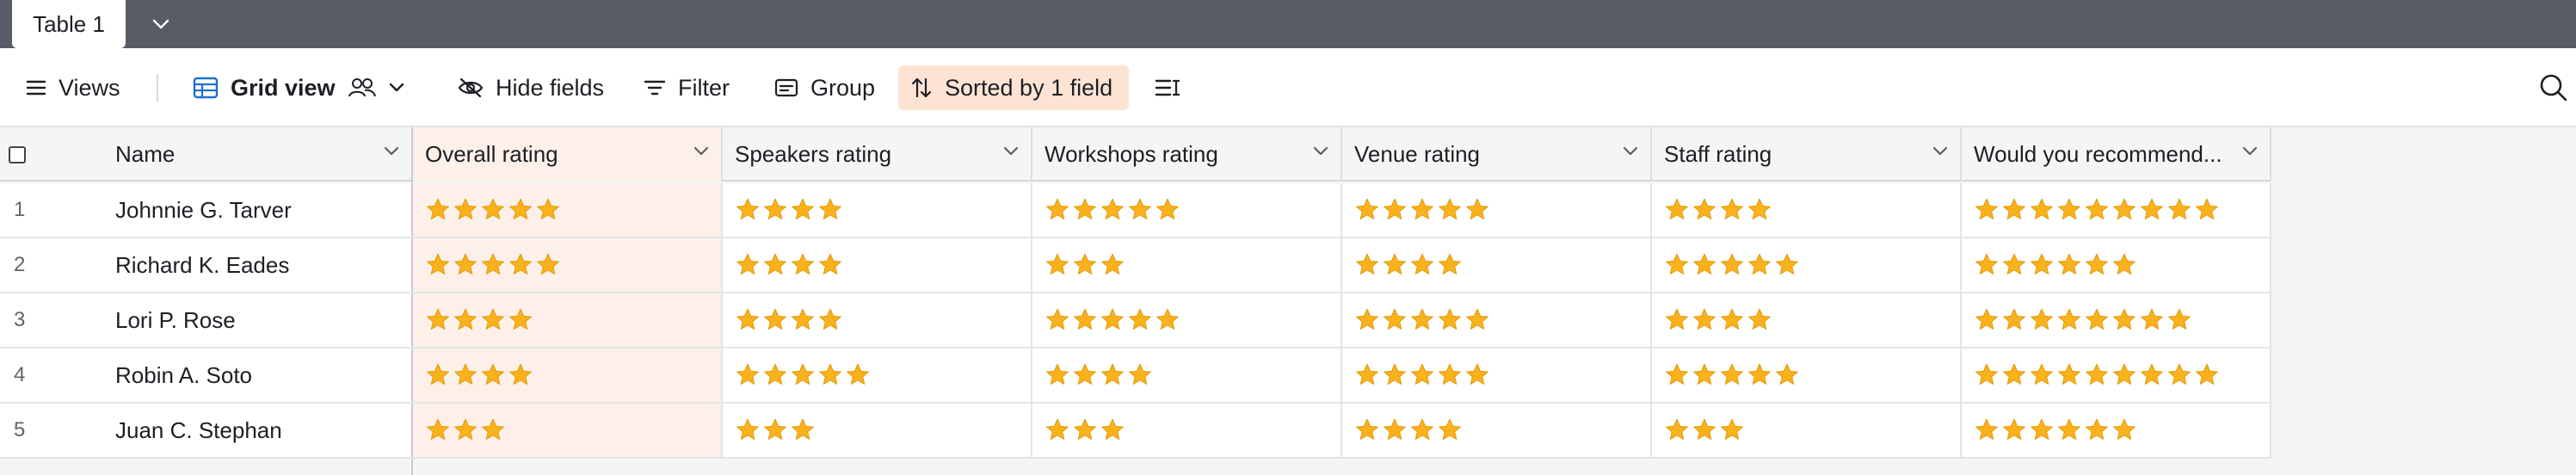  I want to click on table-row: 4 Robin A. Soto, so click(1136, 376).